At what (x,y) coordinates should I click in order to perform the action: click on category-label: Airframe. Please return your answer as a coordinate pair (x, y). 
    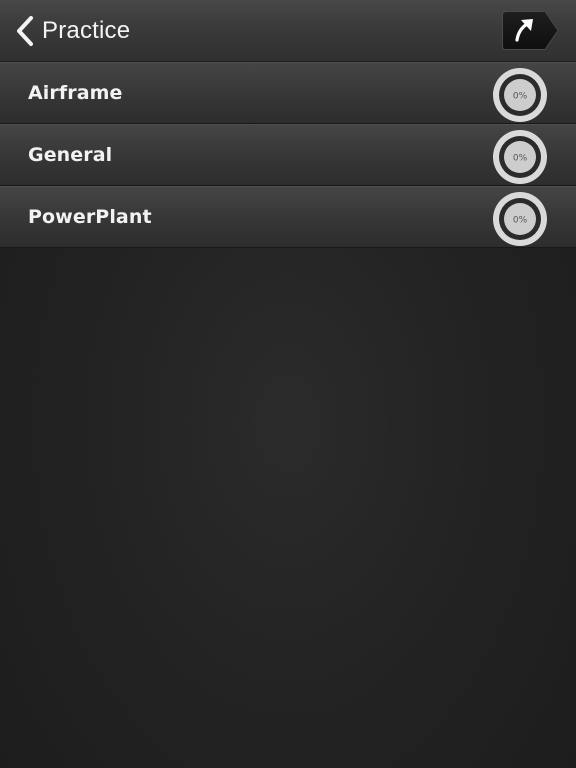
    Looking at the image, I should click on (75, 93).